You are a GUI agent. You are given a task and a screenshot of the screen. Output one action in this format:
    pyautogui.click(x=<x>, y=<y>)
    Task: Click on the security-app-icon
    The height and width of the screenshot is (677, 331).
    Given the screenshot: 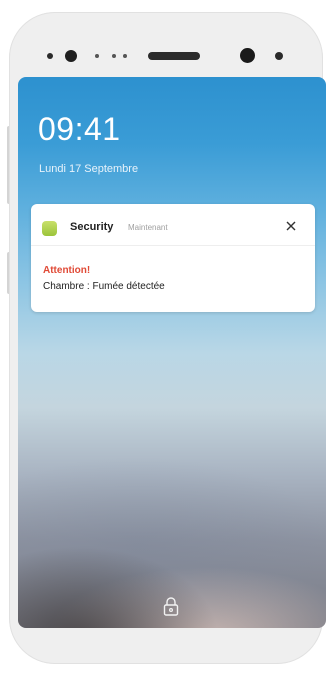 What is the action you would take?
    pyautogui.click(x=49, y=228)
    